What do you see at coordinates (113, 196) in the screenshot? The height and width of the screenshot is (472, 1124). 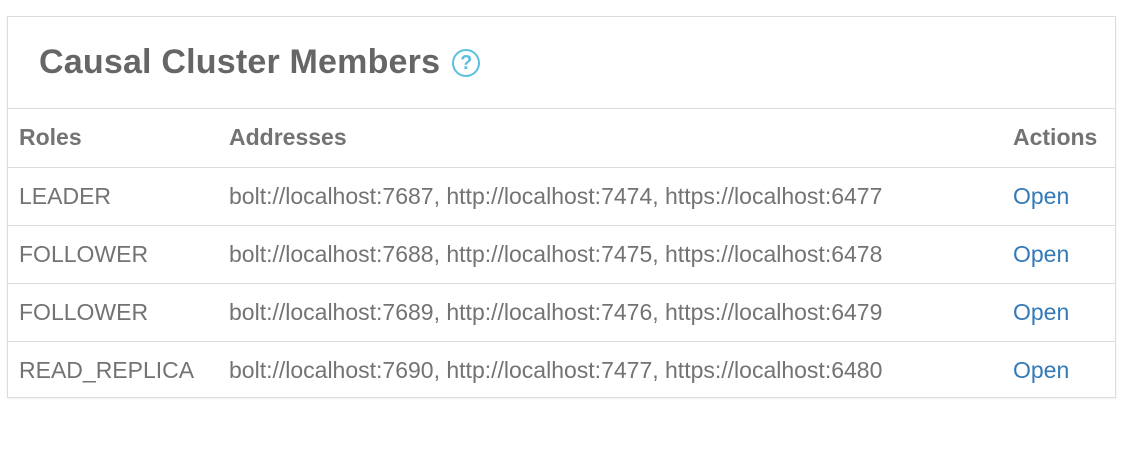 I see `role-cell: LEADER` at bounding box center [113, 196].